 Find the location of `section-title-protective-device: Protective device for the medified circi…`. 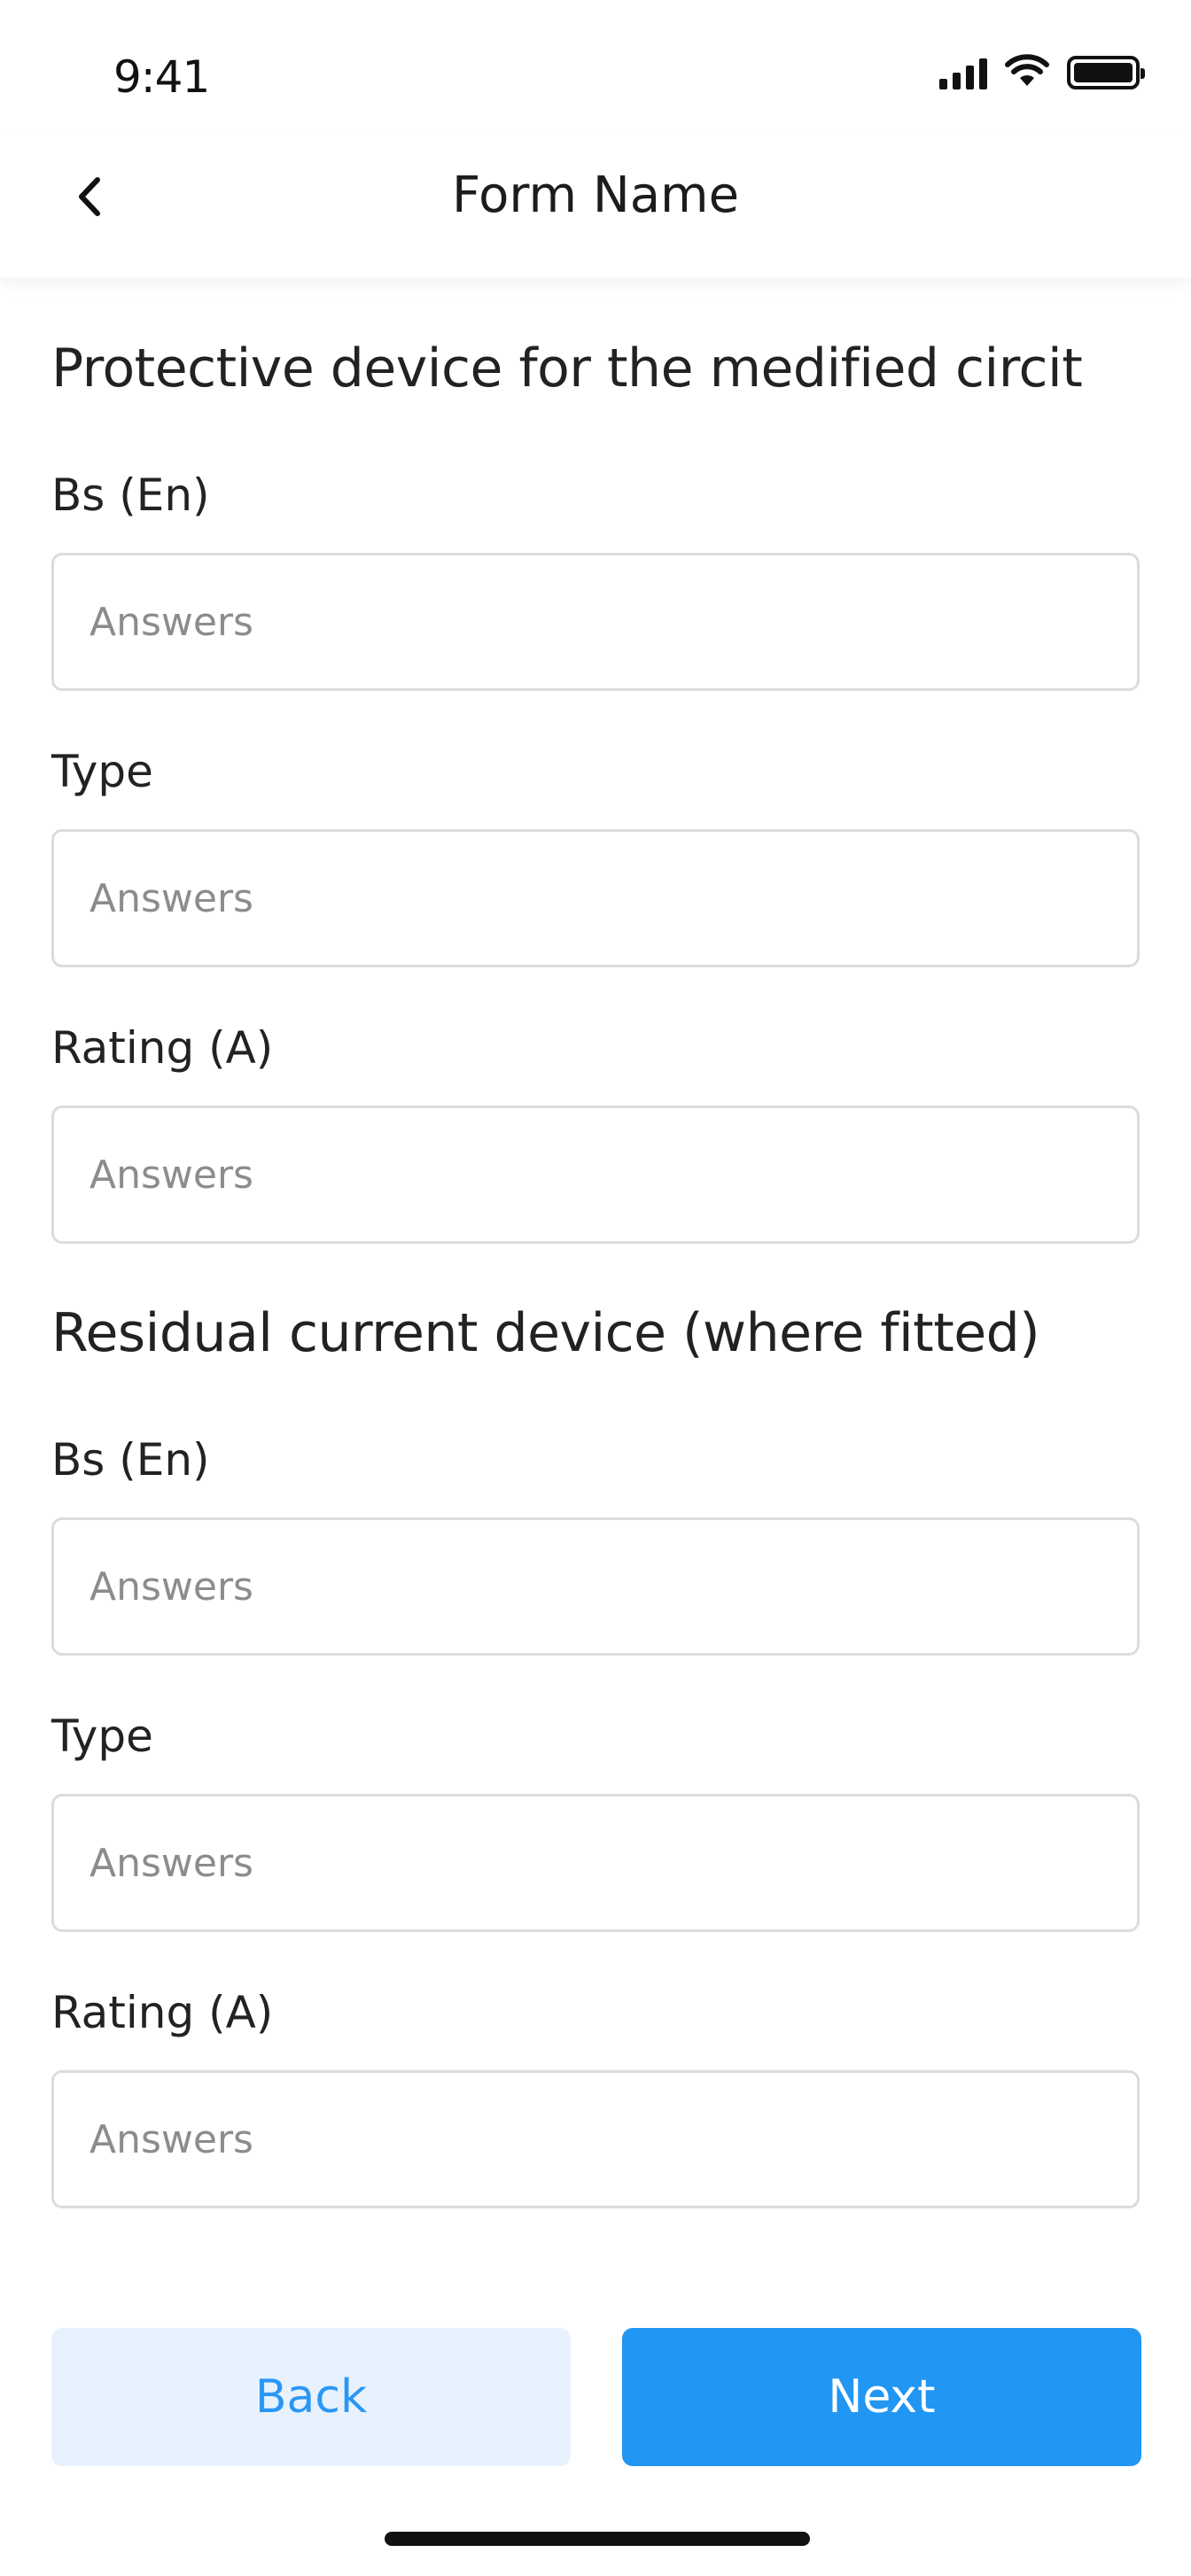

section-title-protective-device: Protective device for the medified circi… is located at coordinates (567, 369).